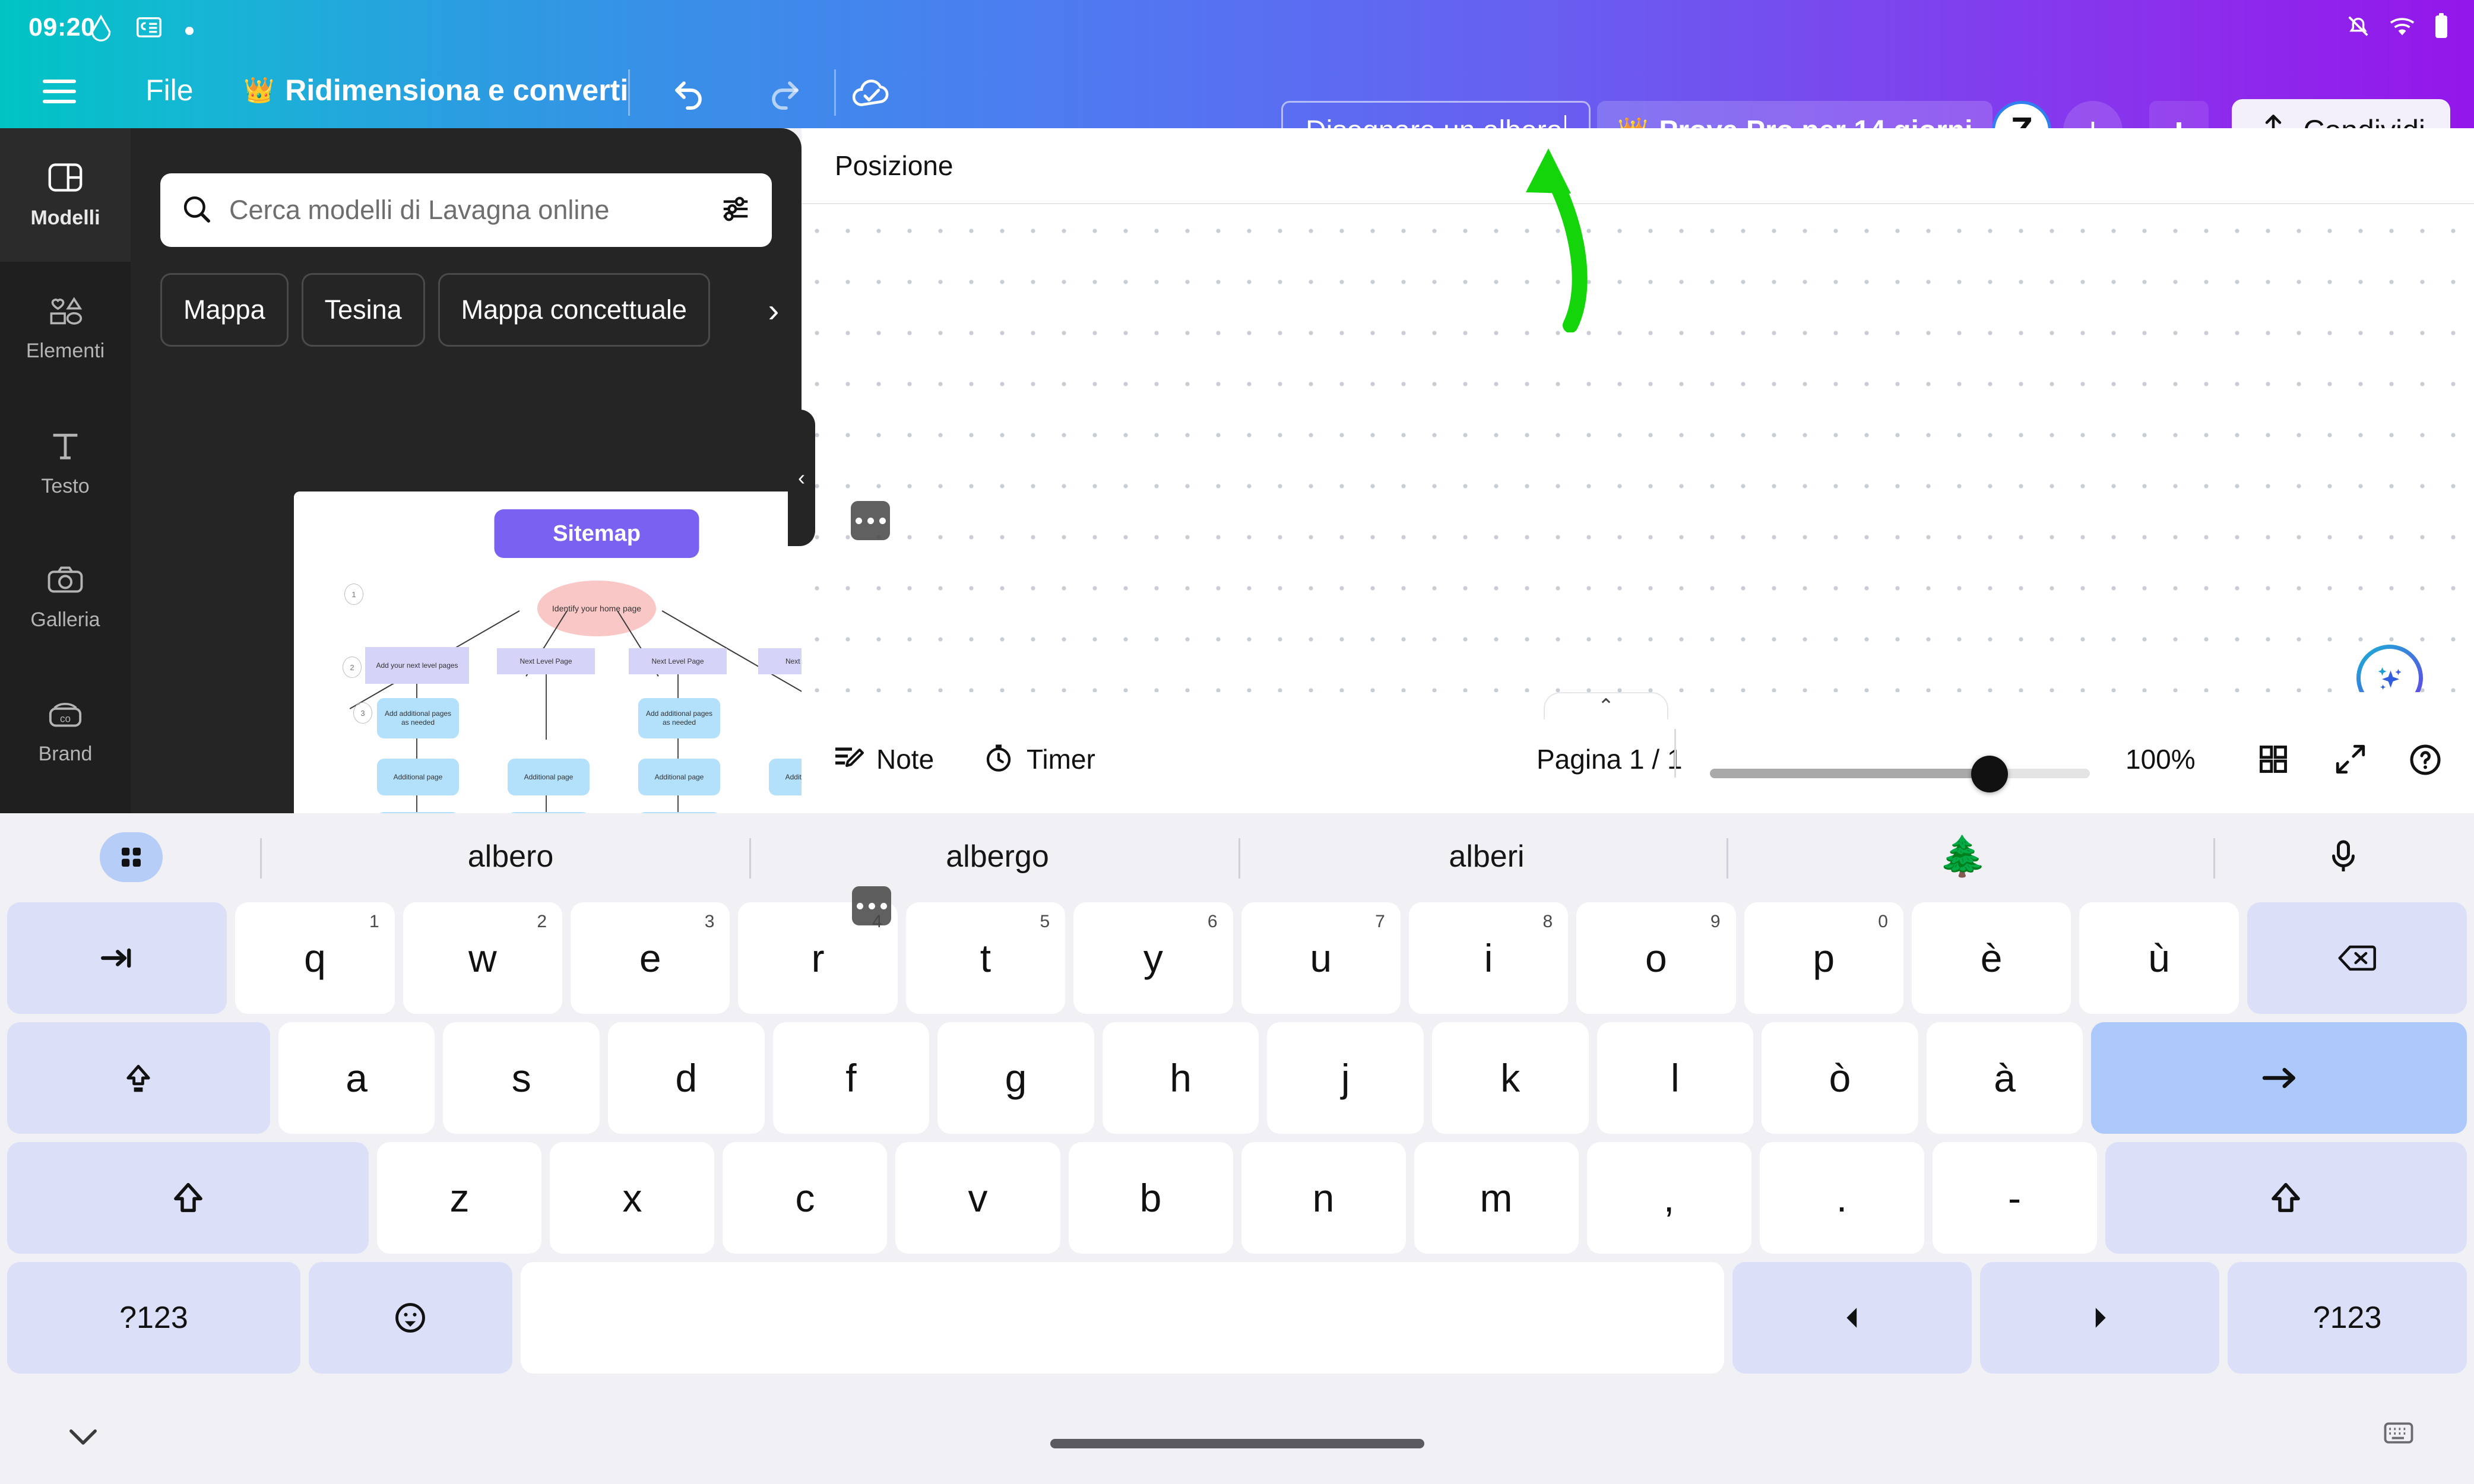 Image resolution: width=2474 pixels, height=1484 pixels. I want to click on sidebar-item-elementi: Elementi, so click(65, 329).